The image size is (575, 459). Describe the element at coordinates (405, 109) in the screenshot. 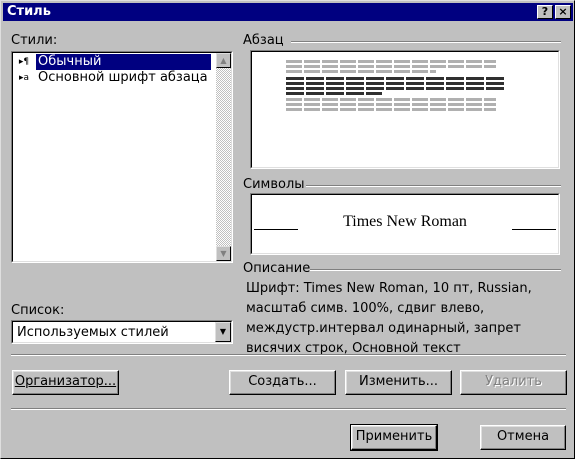

I see `paragraph-preview` at that location.